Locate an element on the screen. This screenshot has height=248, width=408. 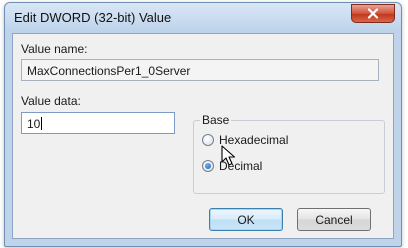
value-data-input: 10 is located at coordinates (98, 123).